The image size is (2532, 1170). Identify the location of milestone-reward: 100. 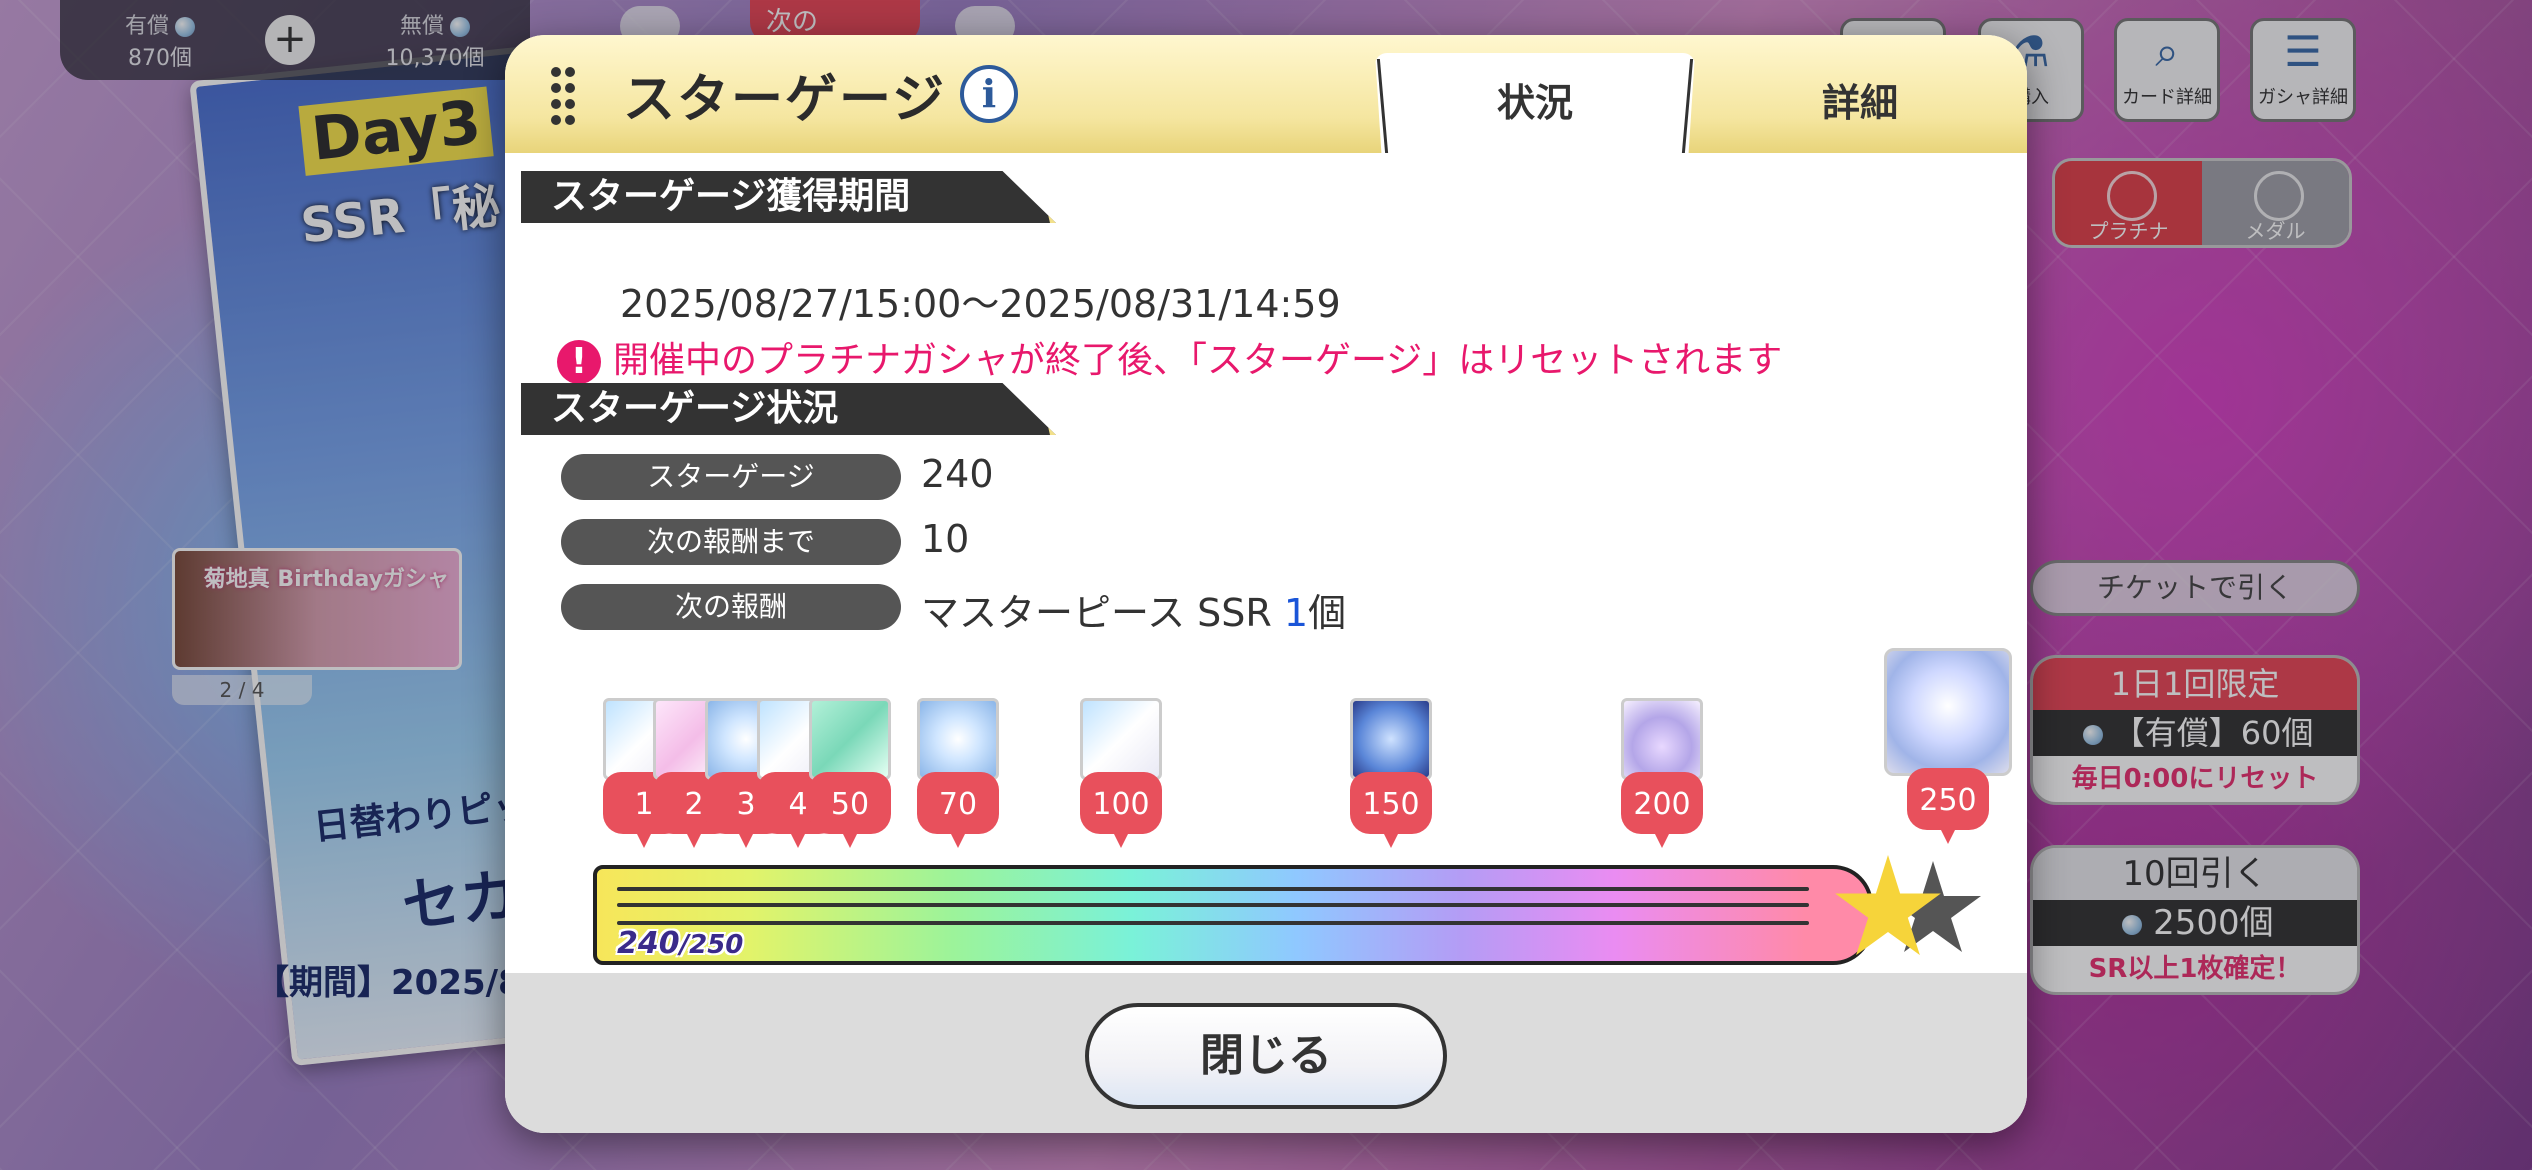
(1121, 773).